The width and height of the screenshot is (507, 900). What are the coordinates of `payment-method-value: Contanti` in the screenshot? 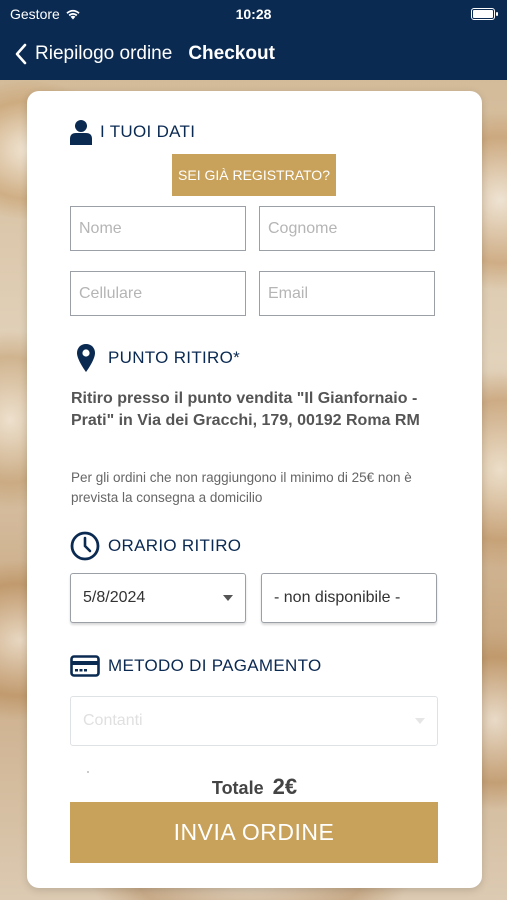 It's located at (113, 720).